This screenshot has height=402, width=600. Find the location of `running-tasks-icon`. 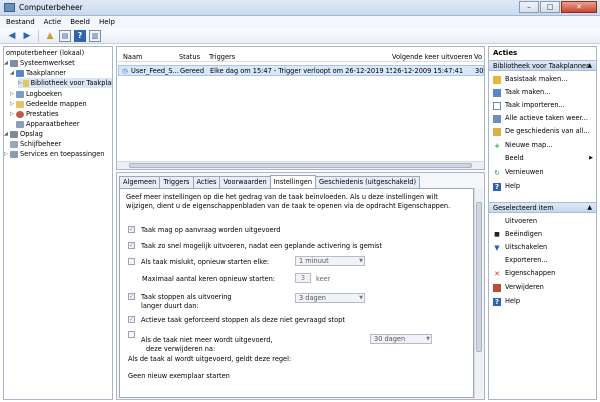

running-tasks-icon is located at coordinates (497, 118).